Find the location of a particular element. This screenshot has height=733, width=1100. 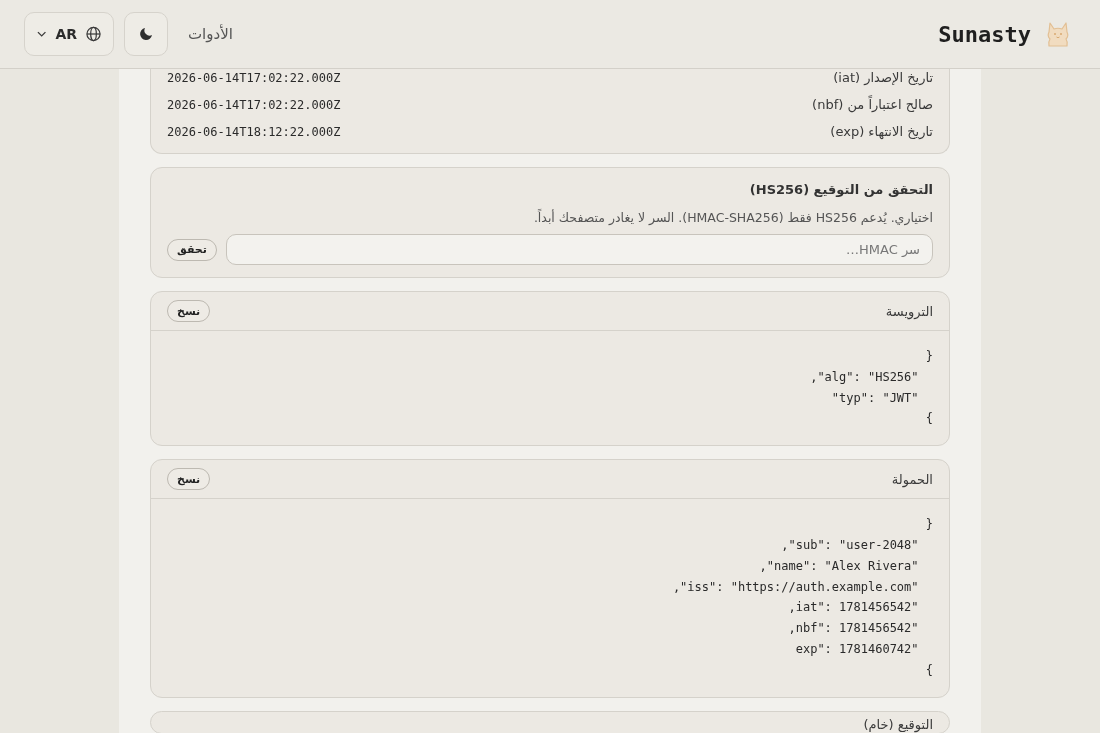

cat-icon is located at coordinates (1058, 34).